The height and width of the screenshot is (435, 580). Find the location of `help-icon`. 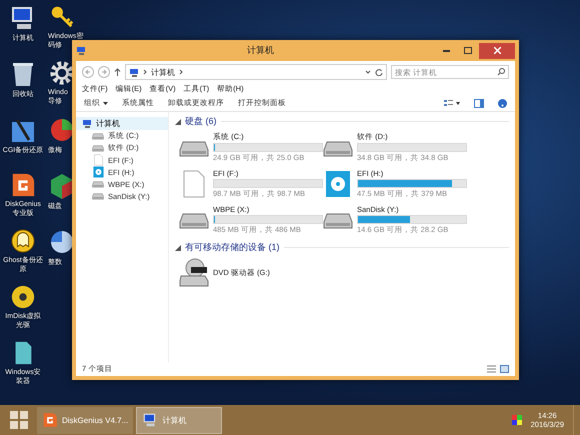

help-icon is located at coordinates (502, 103).